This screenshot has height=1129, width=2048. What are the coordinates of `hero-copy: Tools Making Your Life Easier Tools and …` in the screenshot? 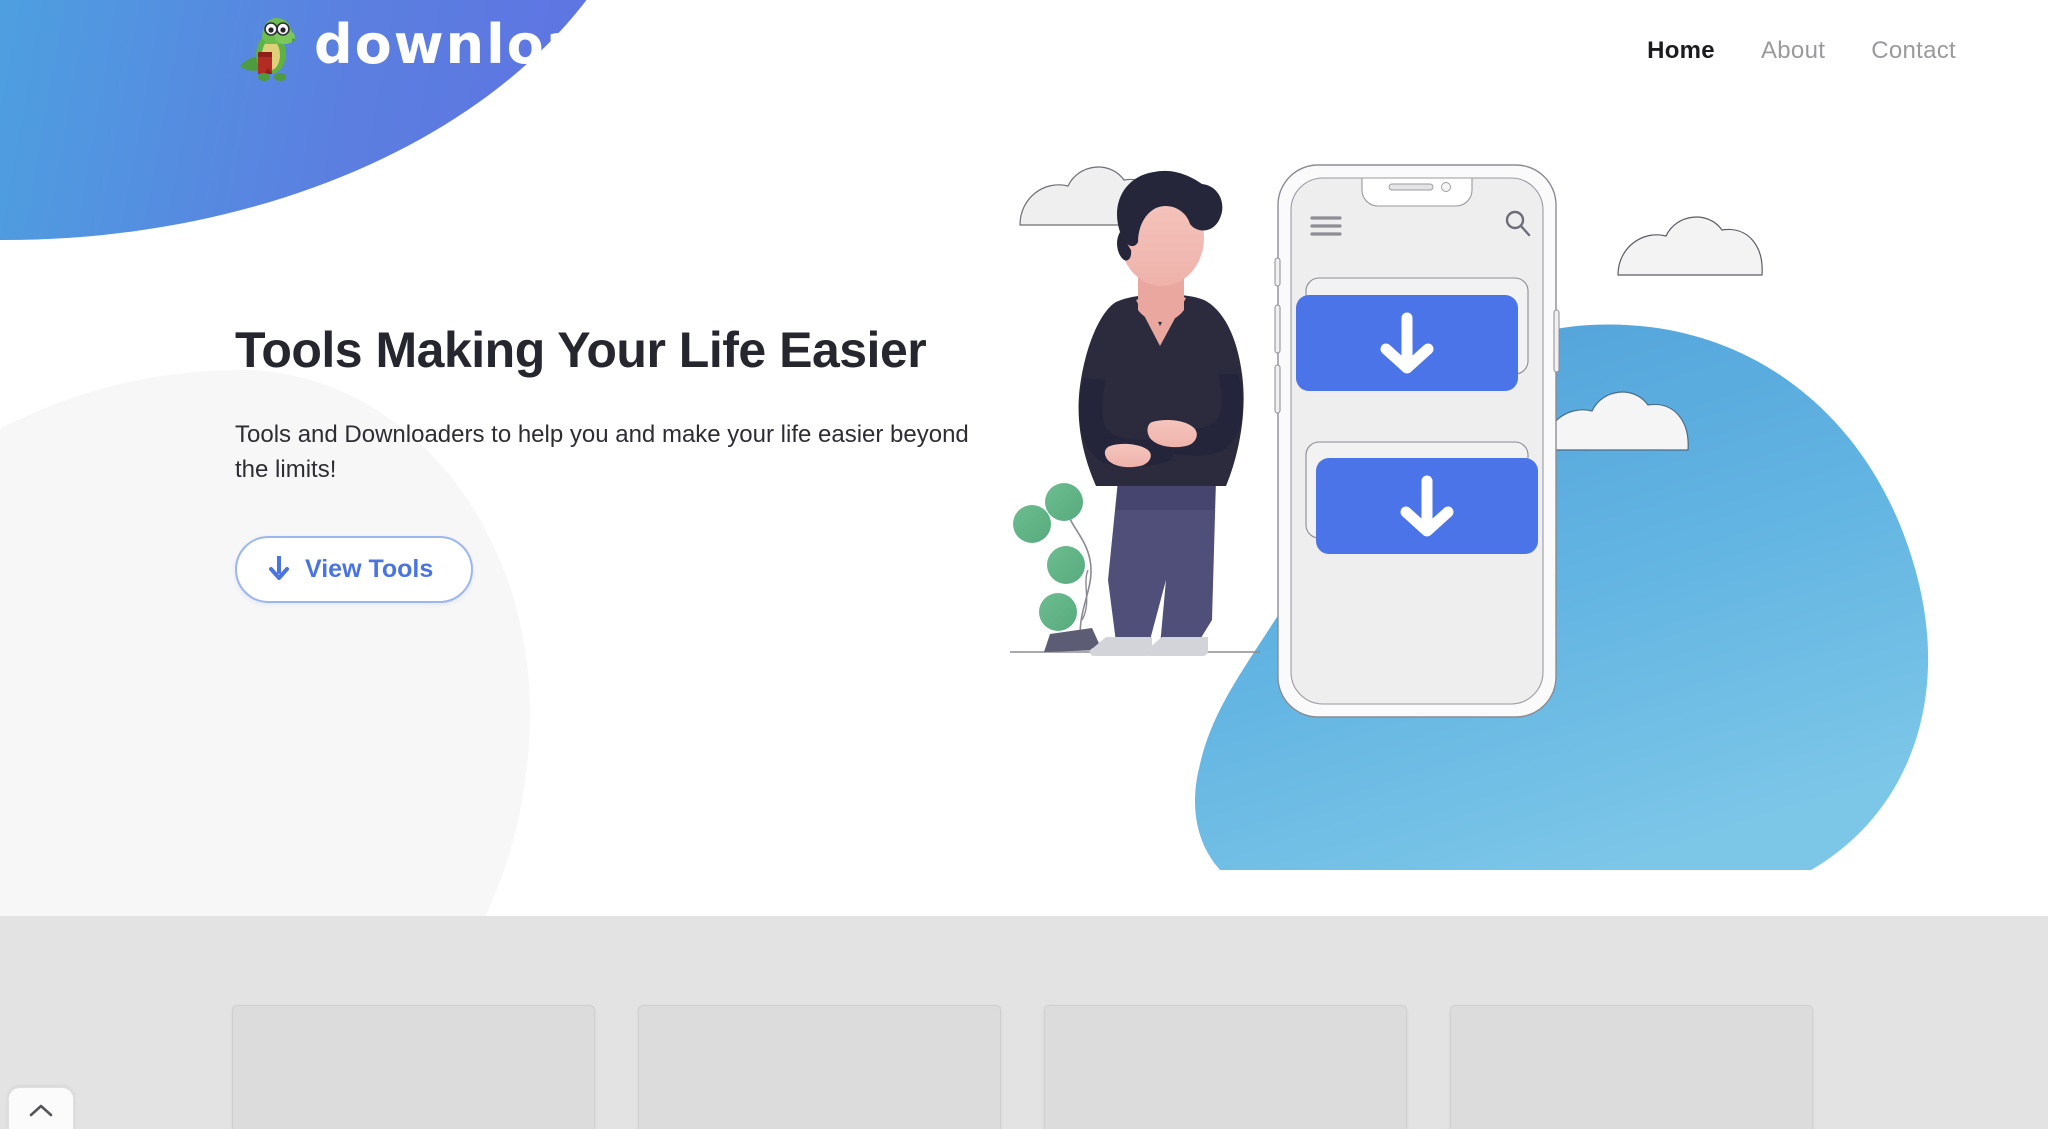 It's located at (630, 462).